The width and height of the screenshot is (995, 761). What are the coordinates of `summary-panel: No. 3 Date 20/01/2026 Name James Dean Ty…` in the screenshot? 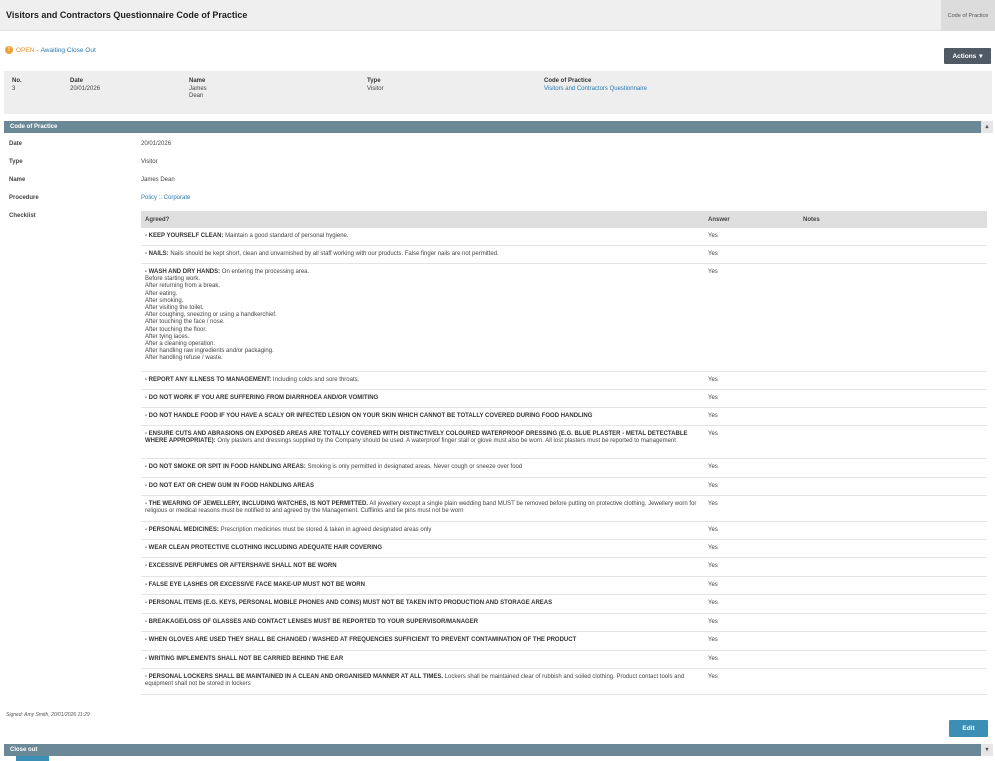 It's located at (498, 92).